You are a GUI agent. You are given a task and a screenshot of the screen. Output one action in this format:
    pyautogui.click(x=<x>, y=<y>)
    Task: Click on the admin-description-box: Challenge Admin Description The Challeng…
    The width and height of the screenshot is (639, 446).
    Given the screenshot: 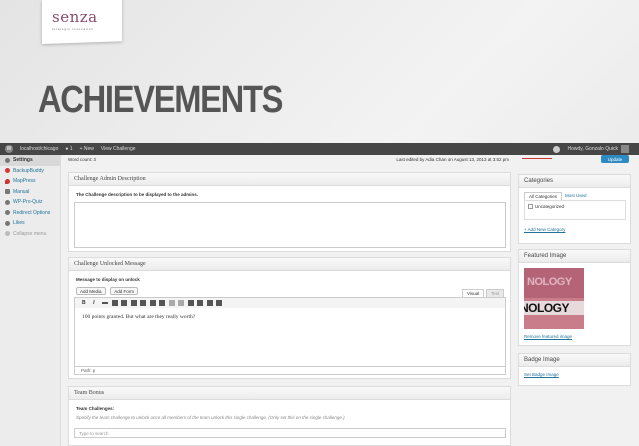 What is the action you would take?
    pyautogui.click(x=289, y=212)
    